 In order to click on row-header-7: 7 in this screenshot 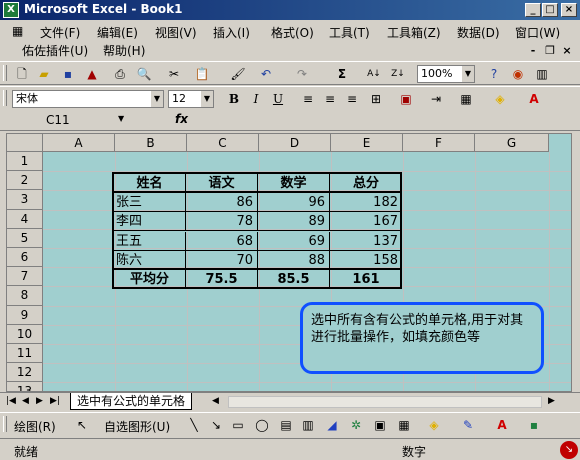, I will do `click(25, 277)`.